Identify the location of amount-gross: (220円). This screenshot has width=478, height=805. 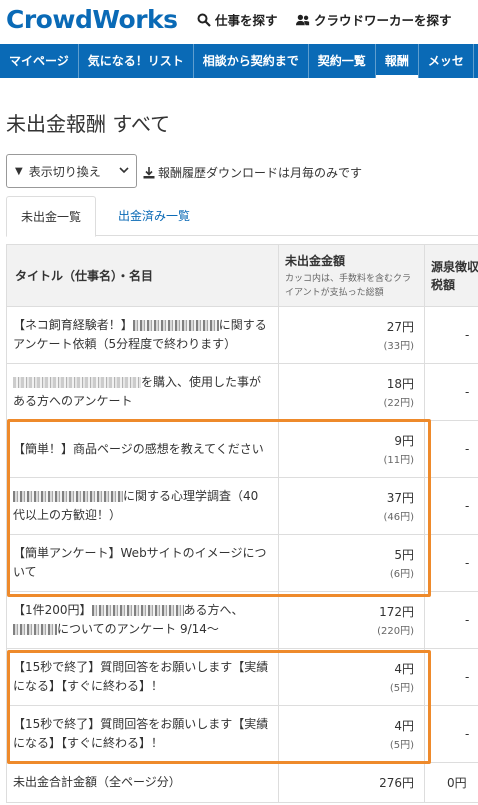
(395, 631).